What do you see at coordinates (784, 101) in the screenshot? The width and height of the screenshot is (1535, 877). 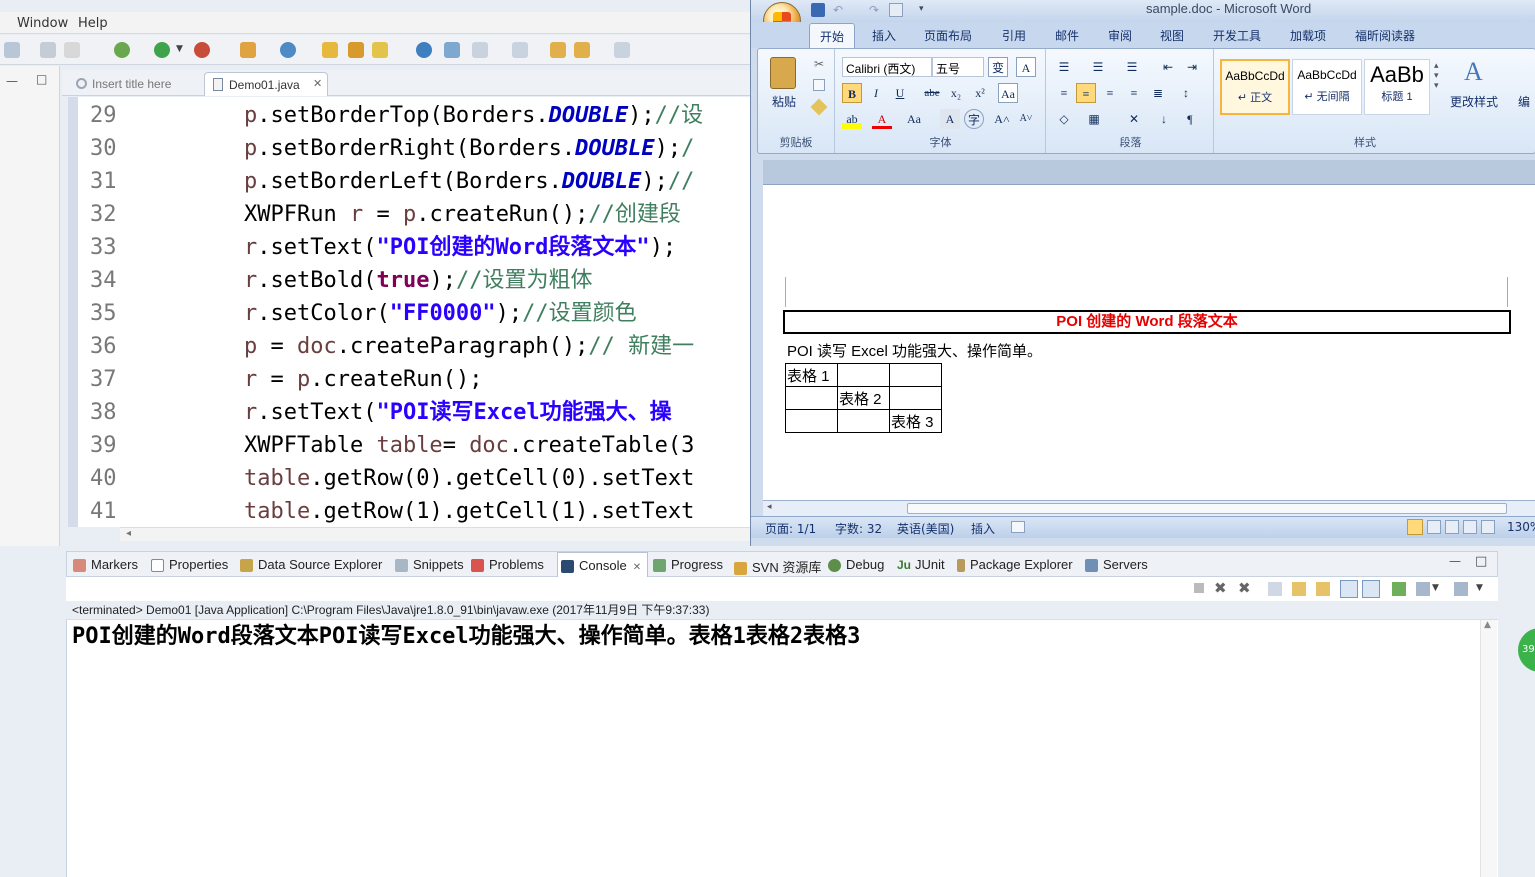 I see `paste-label: 粘贴` at bounding box center [784, 101].